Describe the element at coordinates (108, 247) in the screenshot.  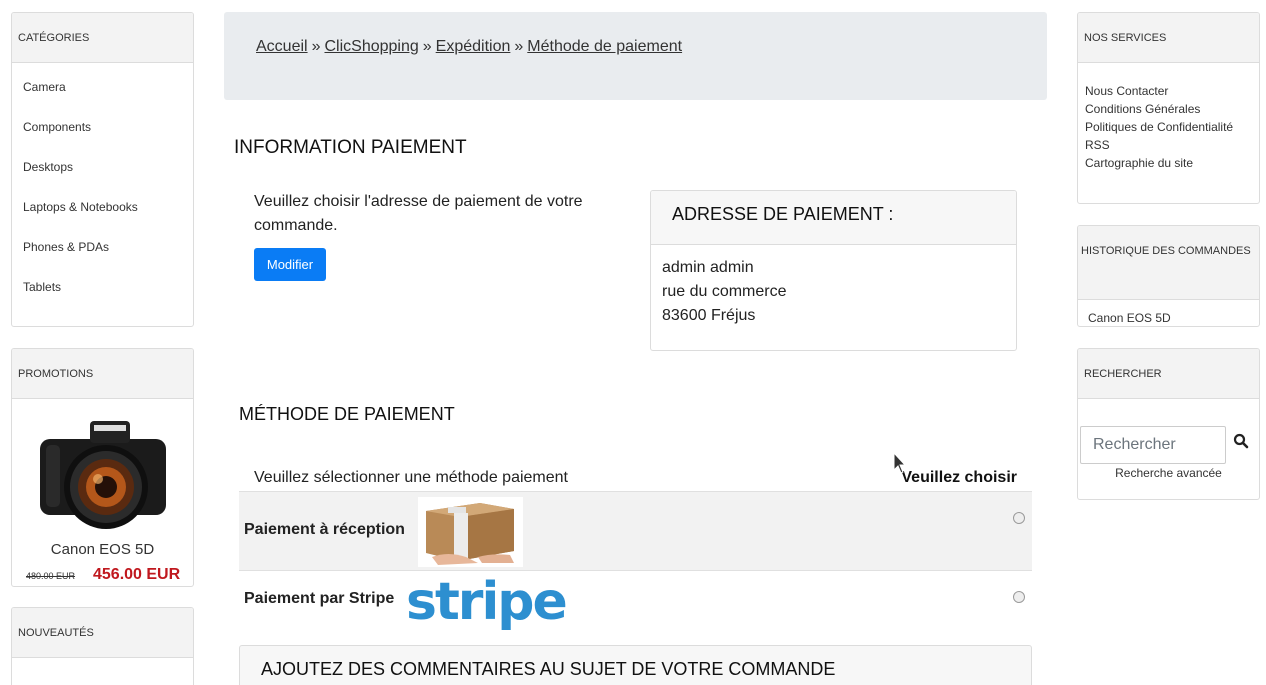
I see `category-phones: Phones & PDAs` at that location.